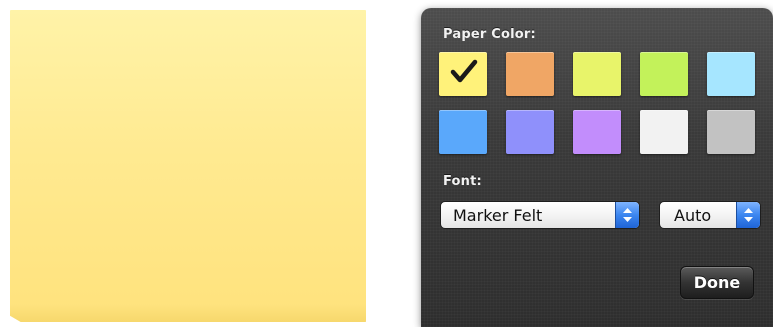  Describe the element at coordinates (498, 215) in the screenshot. I see `font-popup-value: Marker Felt` at that location.